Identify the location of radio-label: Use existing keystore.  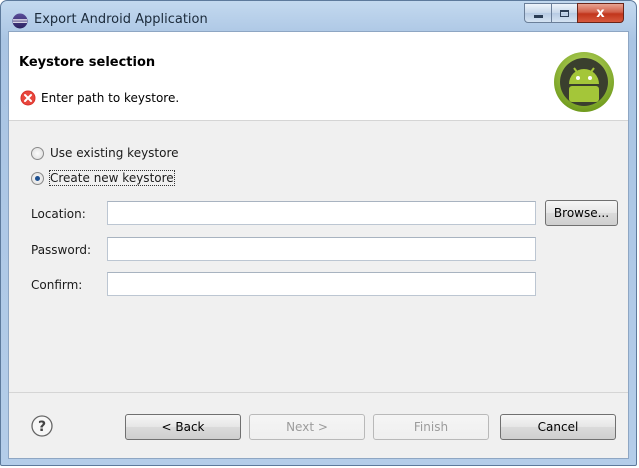
(114, 153).